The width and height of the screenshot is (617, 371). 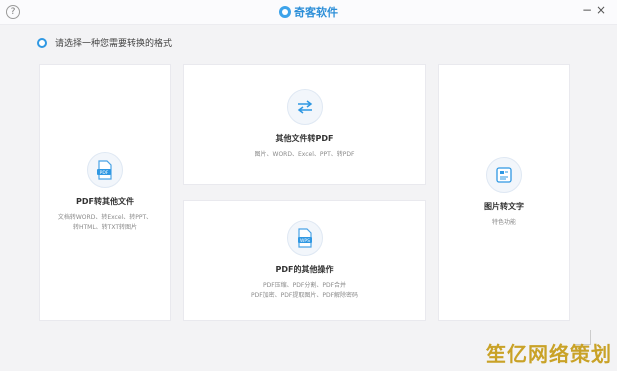 I want to click on app-name: 奇客软件, so click(x=316, y=12).